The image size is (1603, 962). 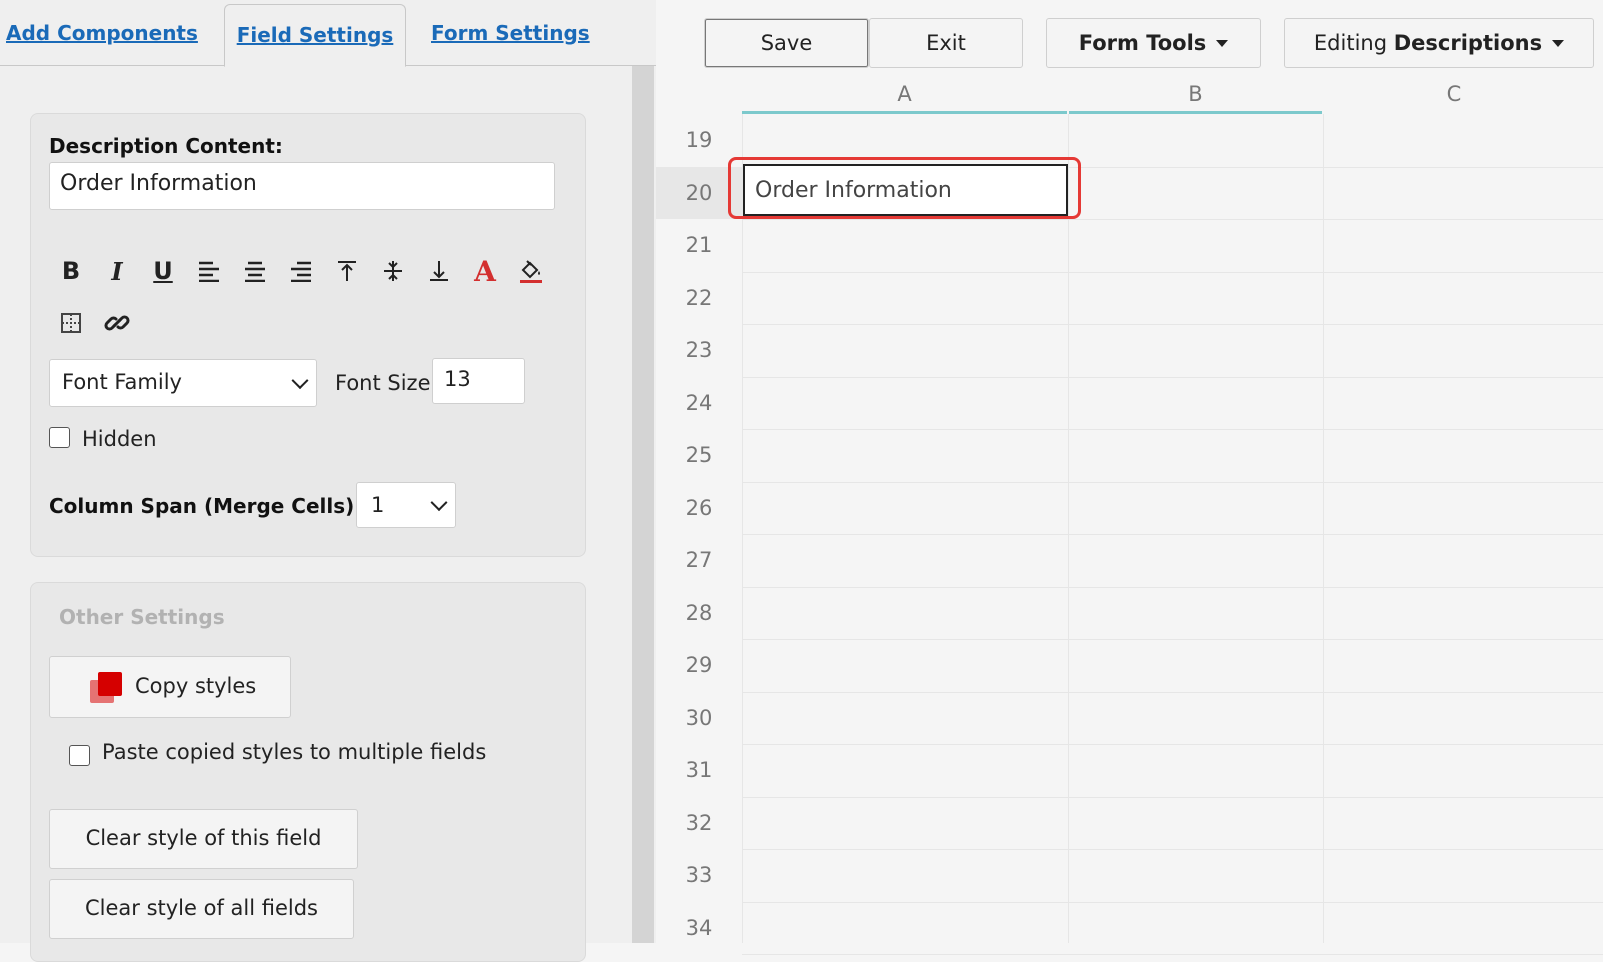 What do you see at coordinates (393, 271) in the screenshot?
I see `valign-middle-icon` at bounding box center [393, 271].